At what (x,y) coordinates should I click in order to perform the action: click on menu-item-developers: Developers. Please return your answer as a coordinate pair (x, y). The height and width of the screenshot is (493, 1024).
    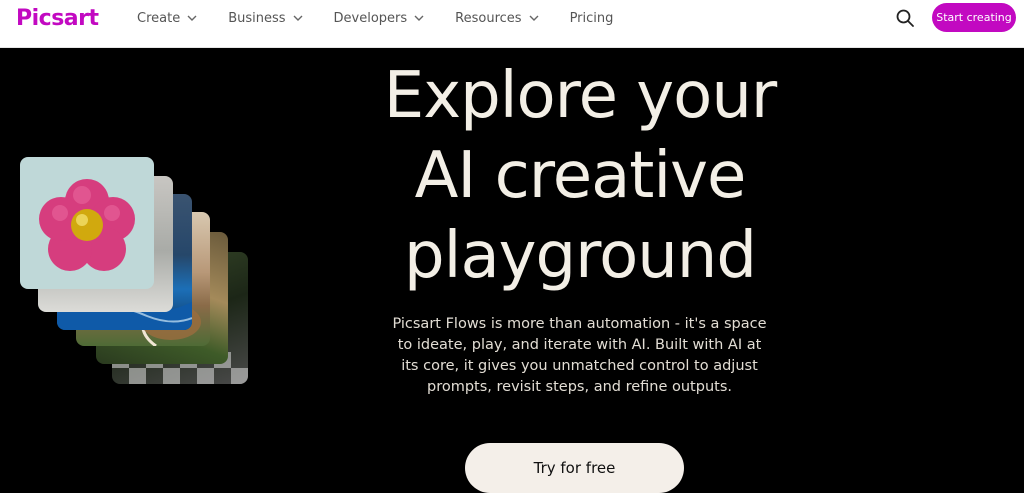
    Looking at the image, I should click on (380, 18).